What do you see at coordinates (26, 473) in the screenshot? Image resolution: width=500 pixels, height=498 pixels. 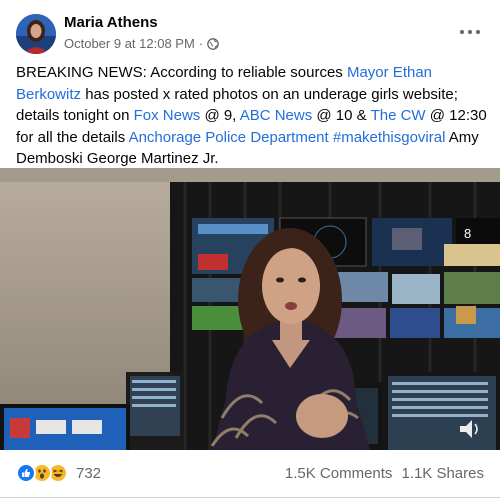 I see `like-icon` at bounding box center [26, 473].